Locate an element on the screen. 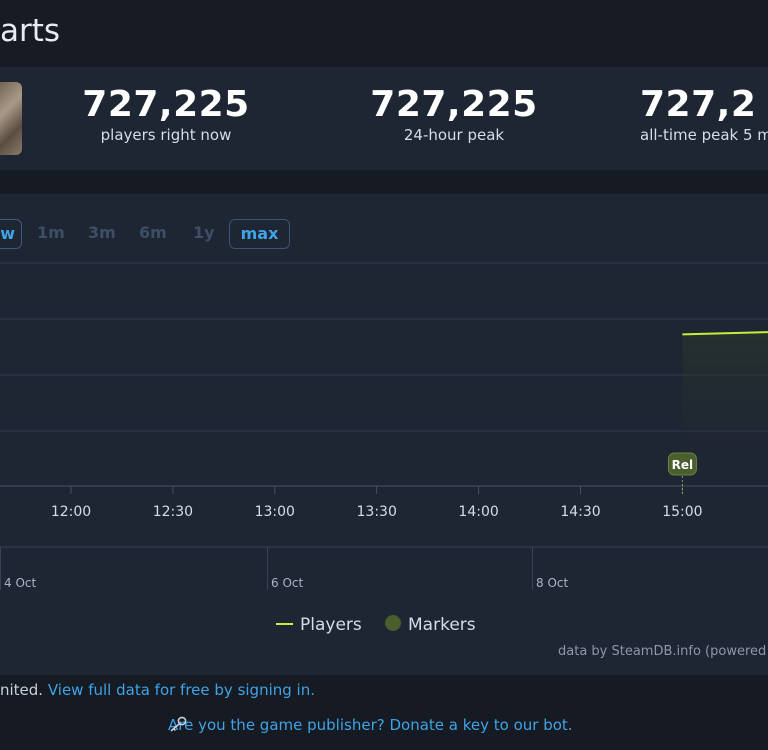 This screenshot has width=768, height=750. navigator-label: 4 Oct is located at coordinates (20, 583).